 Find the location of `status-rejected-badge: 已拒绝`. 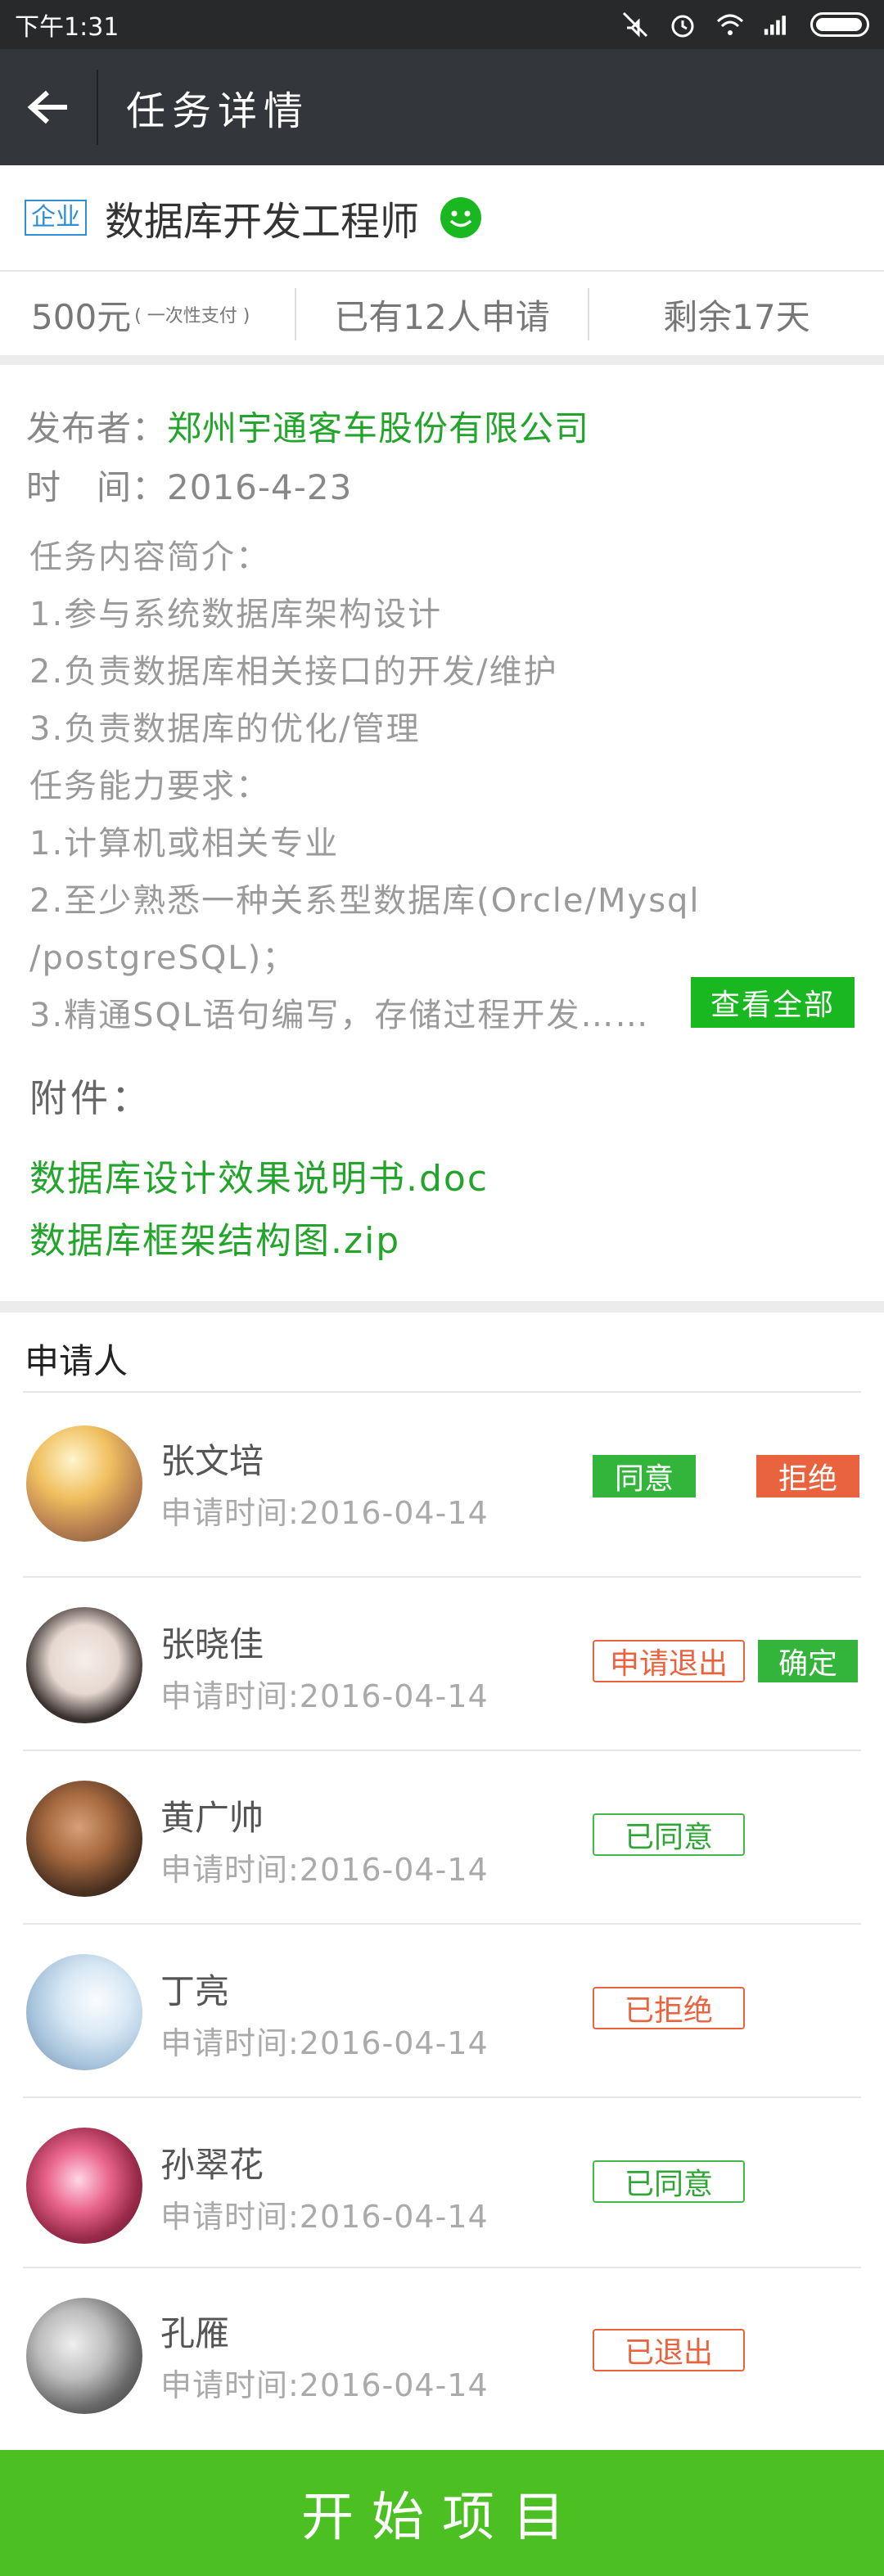

status-rejected-badge: 已拒绝 is located at coordinates (669, 2008).